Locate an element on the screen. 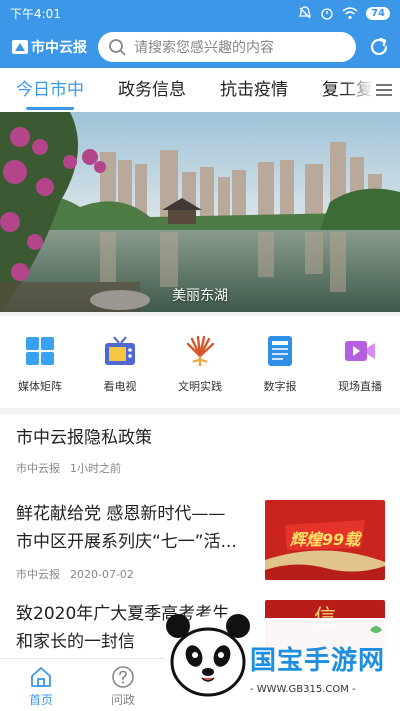 The height and width of the screenshot is (711, 400). thumbnail-text: 辉煌99载 is located at coordinates (325, 539).